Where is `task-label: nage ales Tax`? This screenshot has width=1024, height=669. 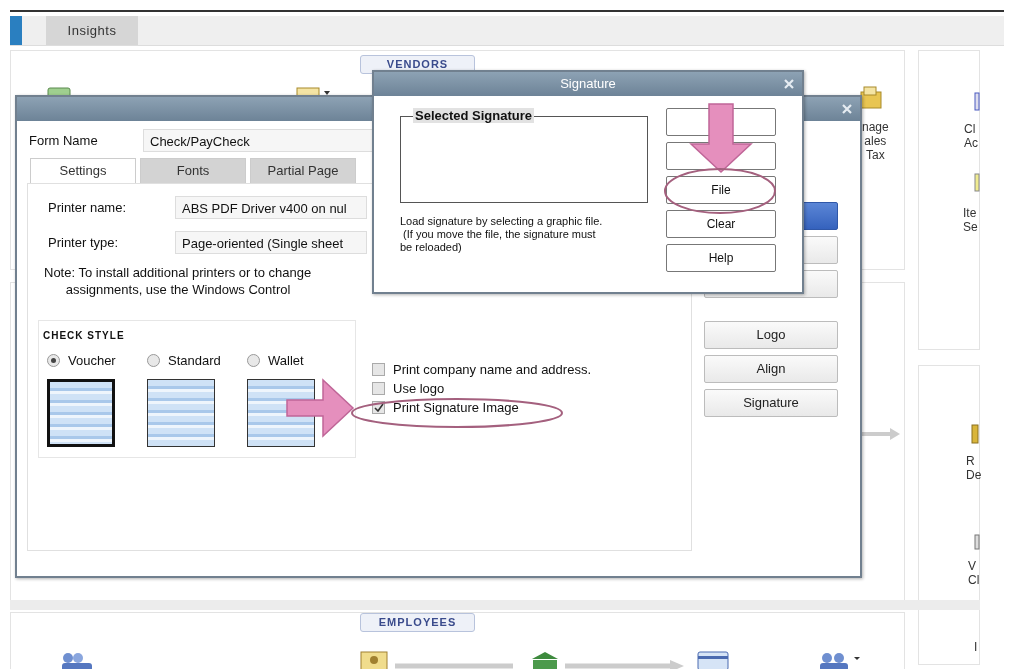 task-label: nage ales Tax is located at coordinates (875, 141).